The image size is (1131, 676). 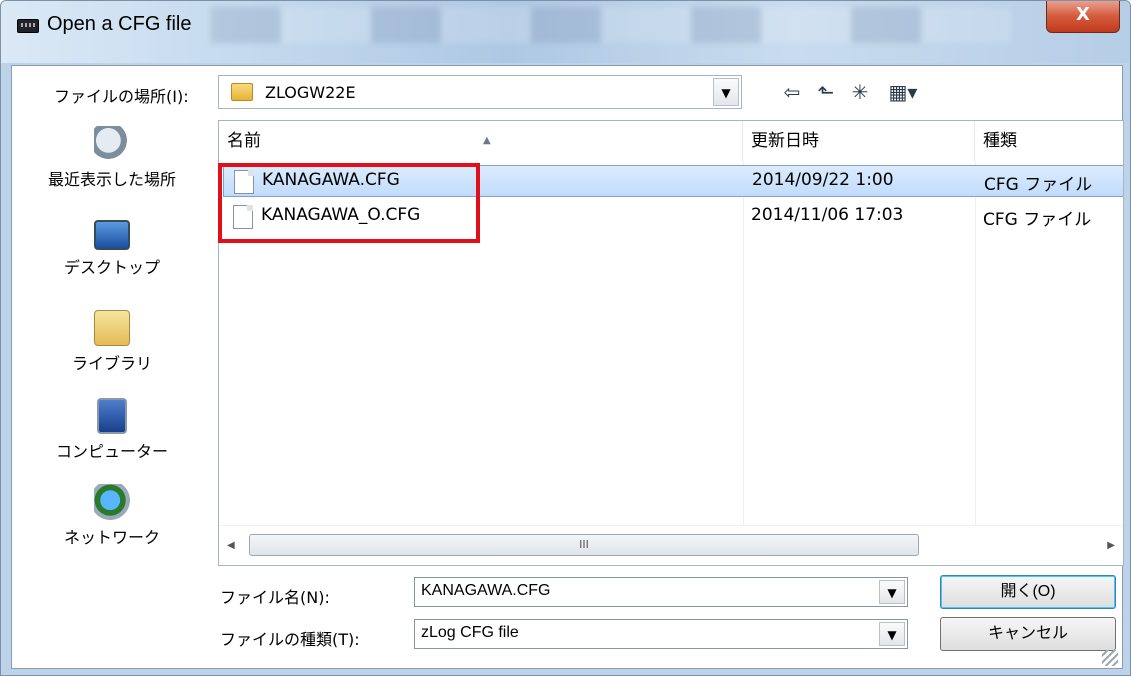 I want to click on title-bar: Open a CFG file X, so click(x=565, y=32).